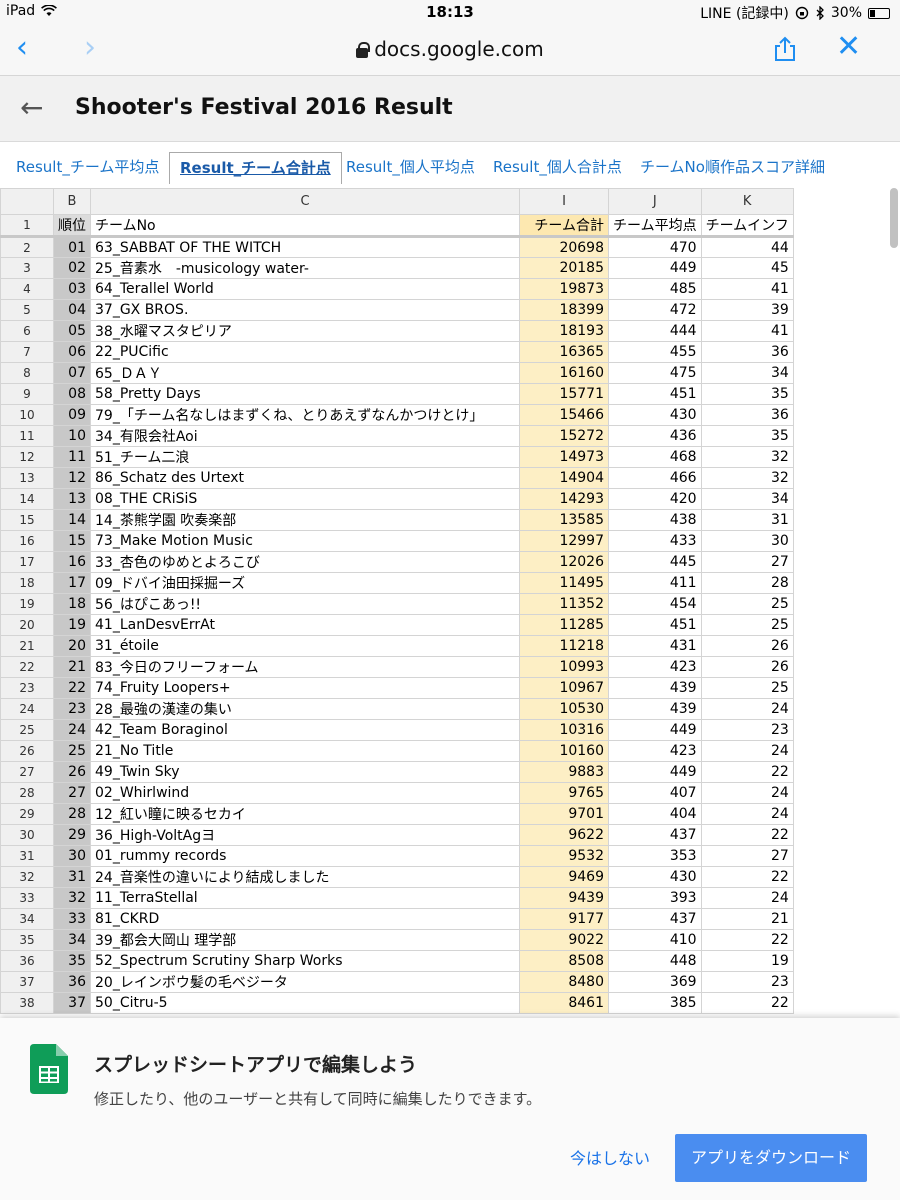  I want to click on team-cell: 01_rummy records, so click(305, 856).